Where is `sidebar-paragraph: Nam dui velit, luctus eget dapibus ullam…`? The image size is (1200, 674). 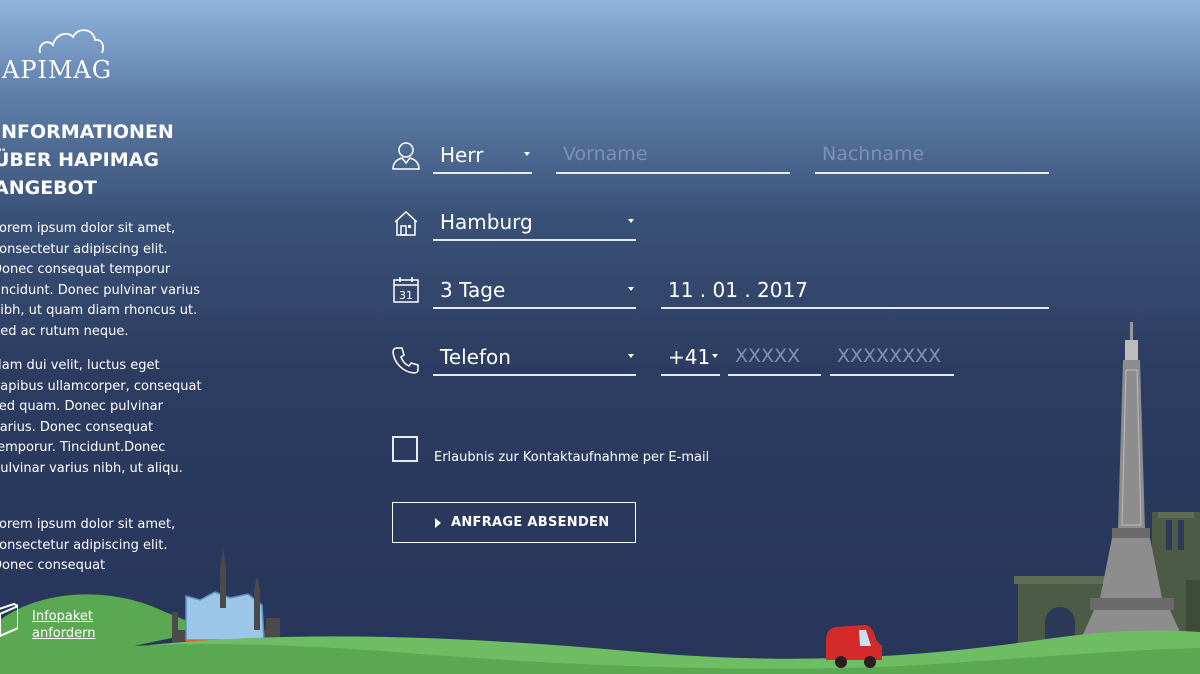
sidebar-paragraph: Nam dui velit, luctus eget dapibus ullam… is located at coordinates (101, 417).